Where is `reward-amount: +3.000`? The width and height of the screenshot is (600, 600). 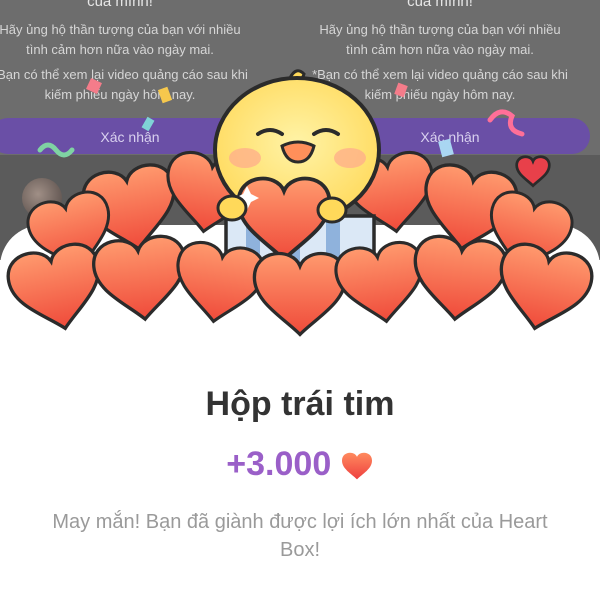 reward-amount: +3.000 is located at coordinates (279, 464).